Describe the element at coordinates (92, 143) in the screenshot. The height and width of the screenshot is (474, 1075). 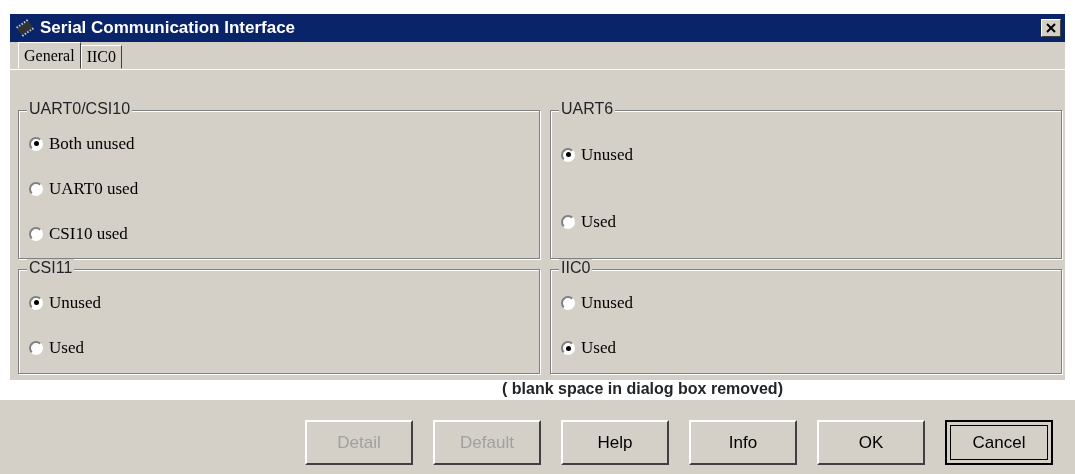
I see `radio-label: Both unused` at that location.